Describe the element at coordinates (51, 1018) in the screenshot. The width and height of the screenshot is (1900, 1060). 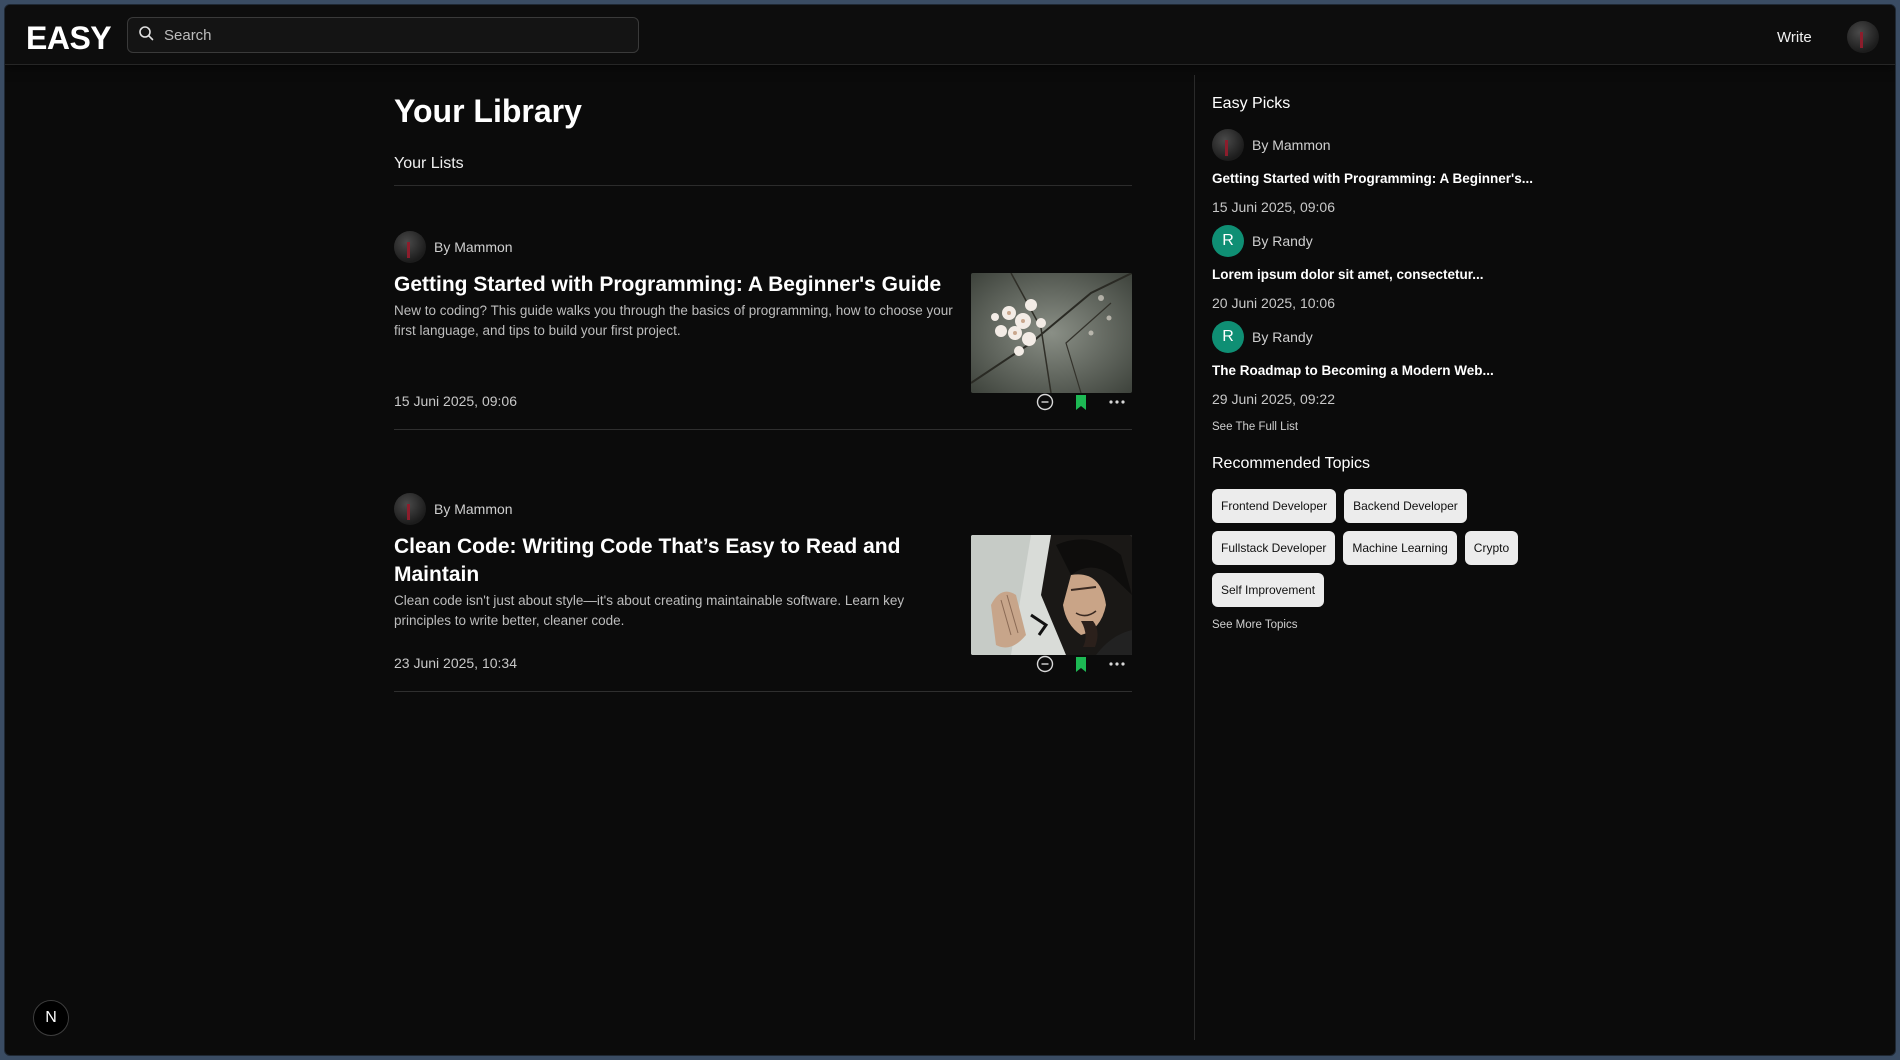
I see `dev-tools-badge: N` at that location.